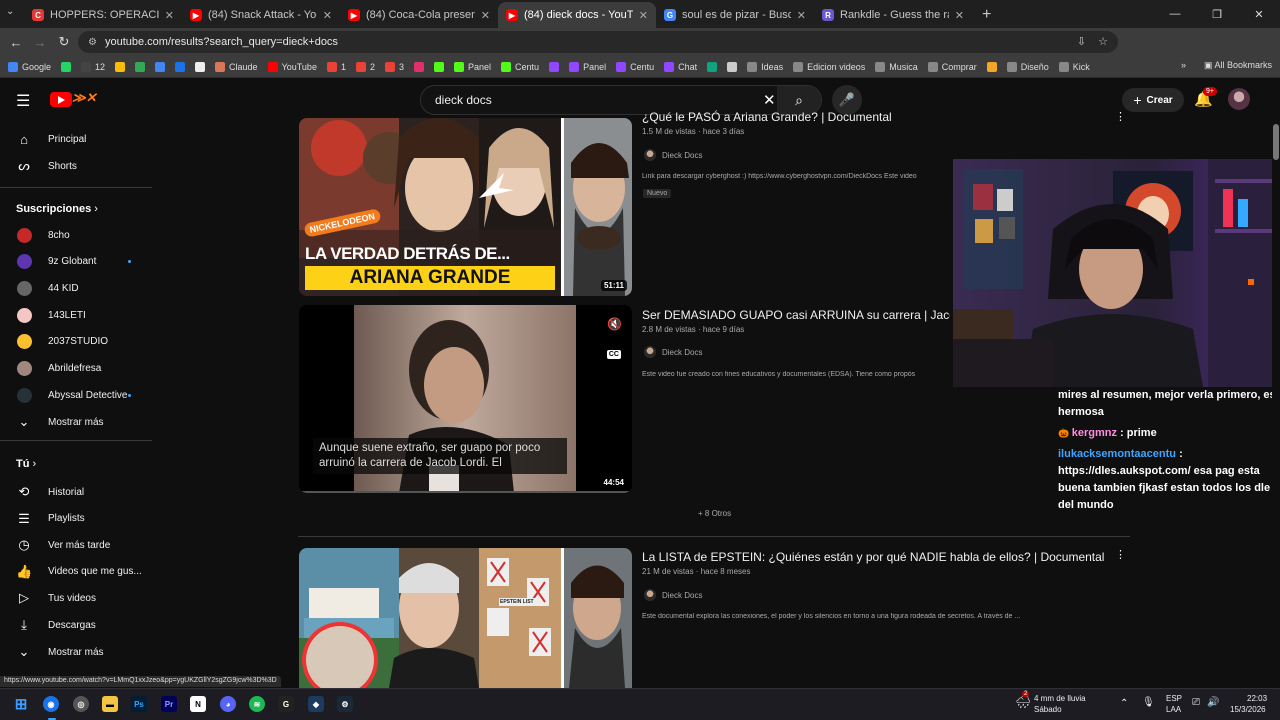 The image size is (1280, 720). I want to click on notion-icon: N, so click(198, 704).